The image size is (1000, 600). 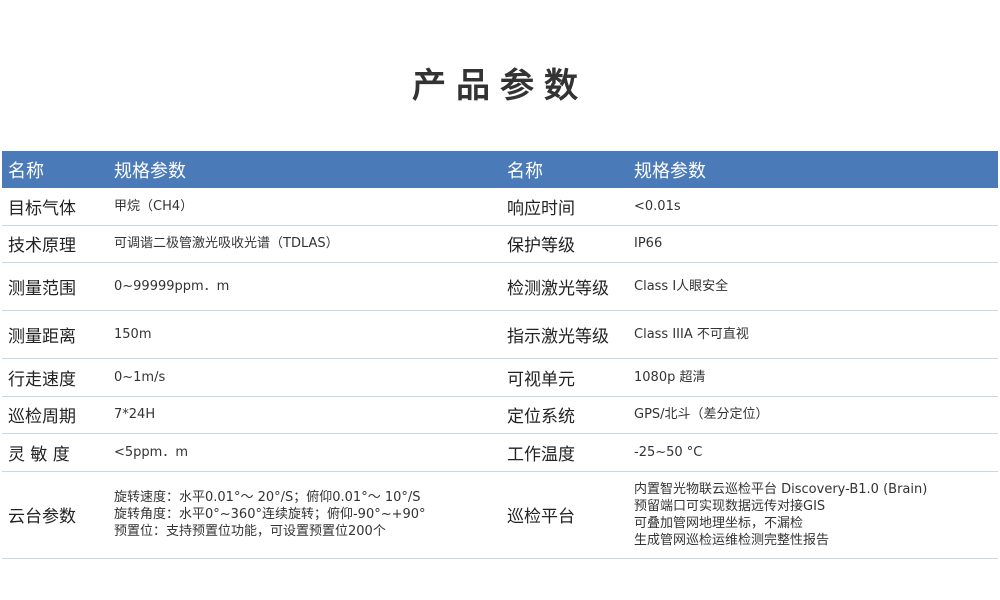 What do you see at coordinates (42, 208) in the screenshot?
I see `param-name: 目标气体` at bounding box center [42, 208].